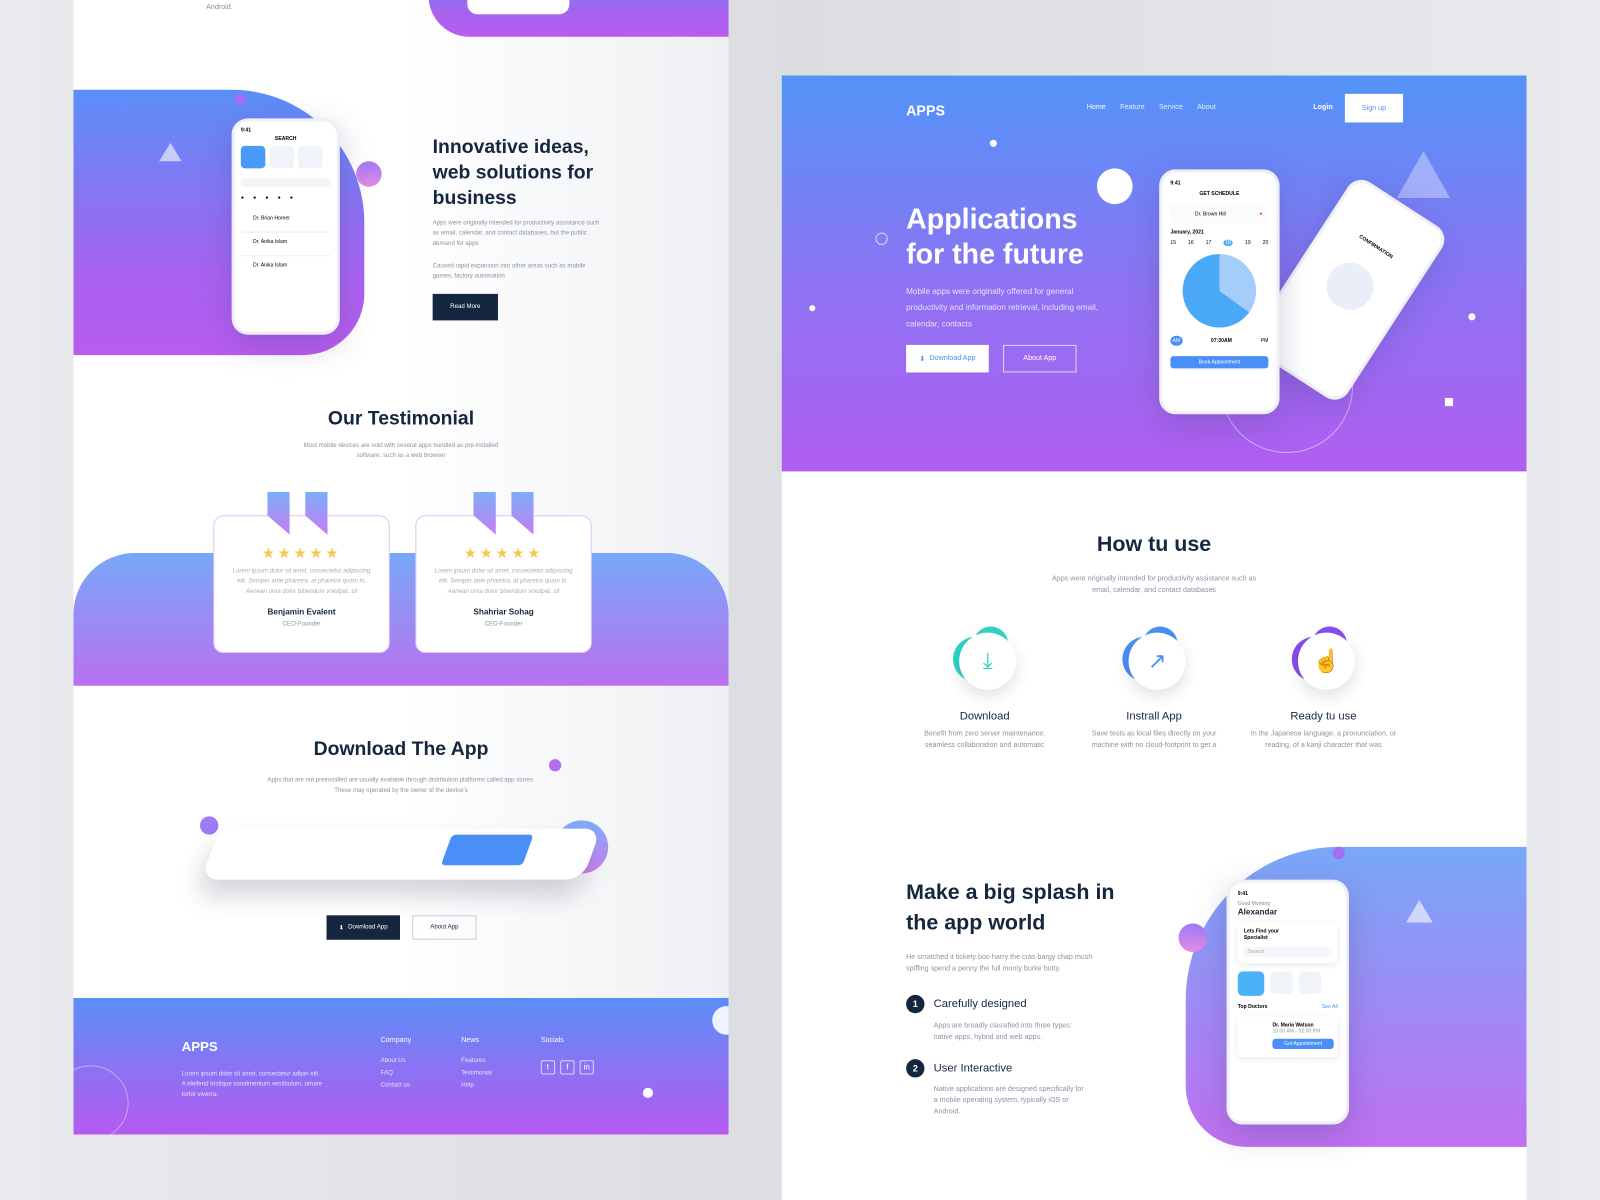 The image size is (1600, 1200). Describe the element at coordinates (1257, 912) in the screenshot. I see `phone-name: Alexandar` at that location.